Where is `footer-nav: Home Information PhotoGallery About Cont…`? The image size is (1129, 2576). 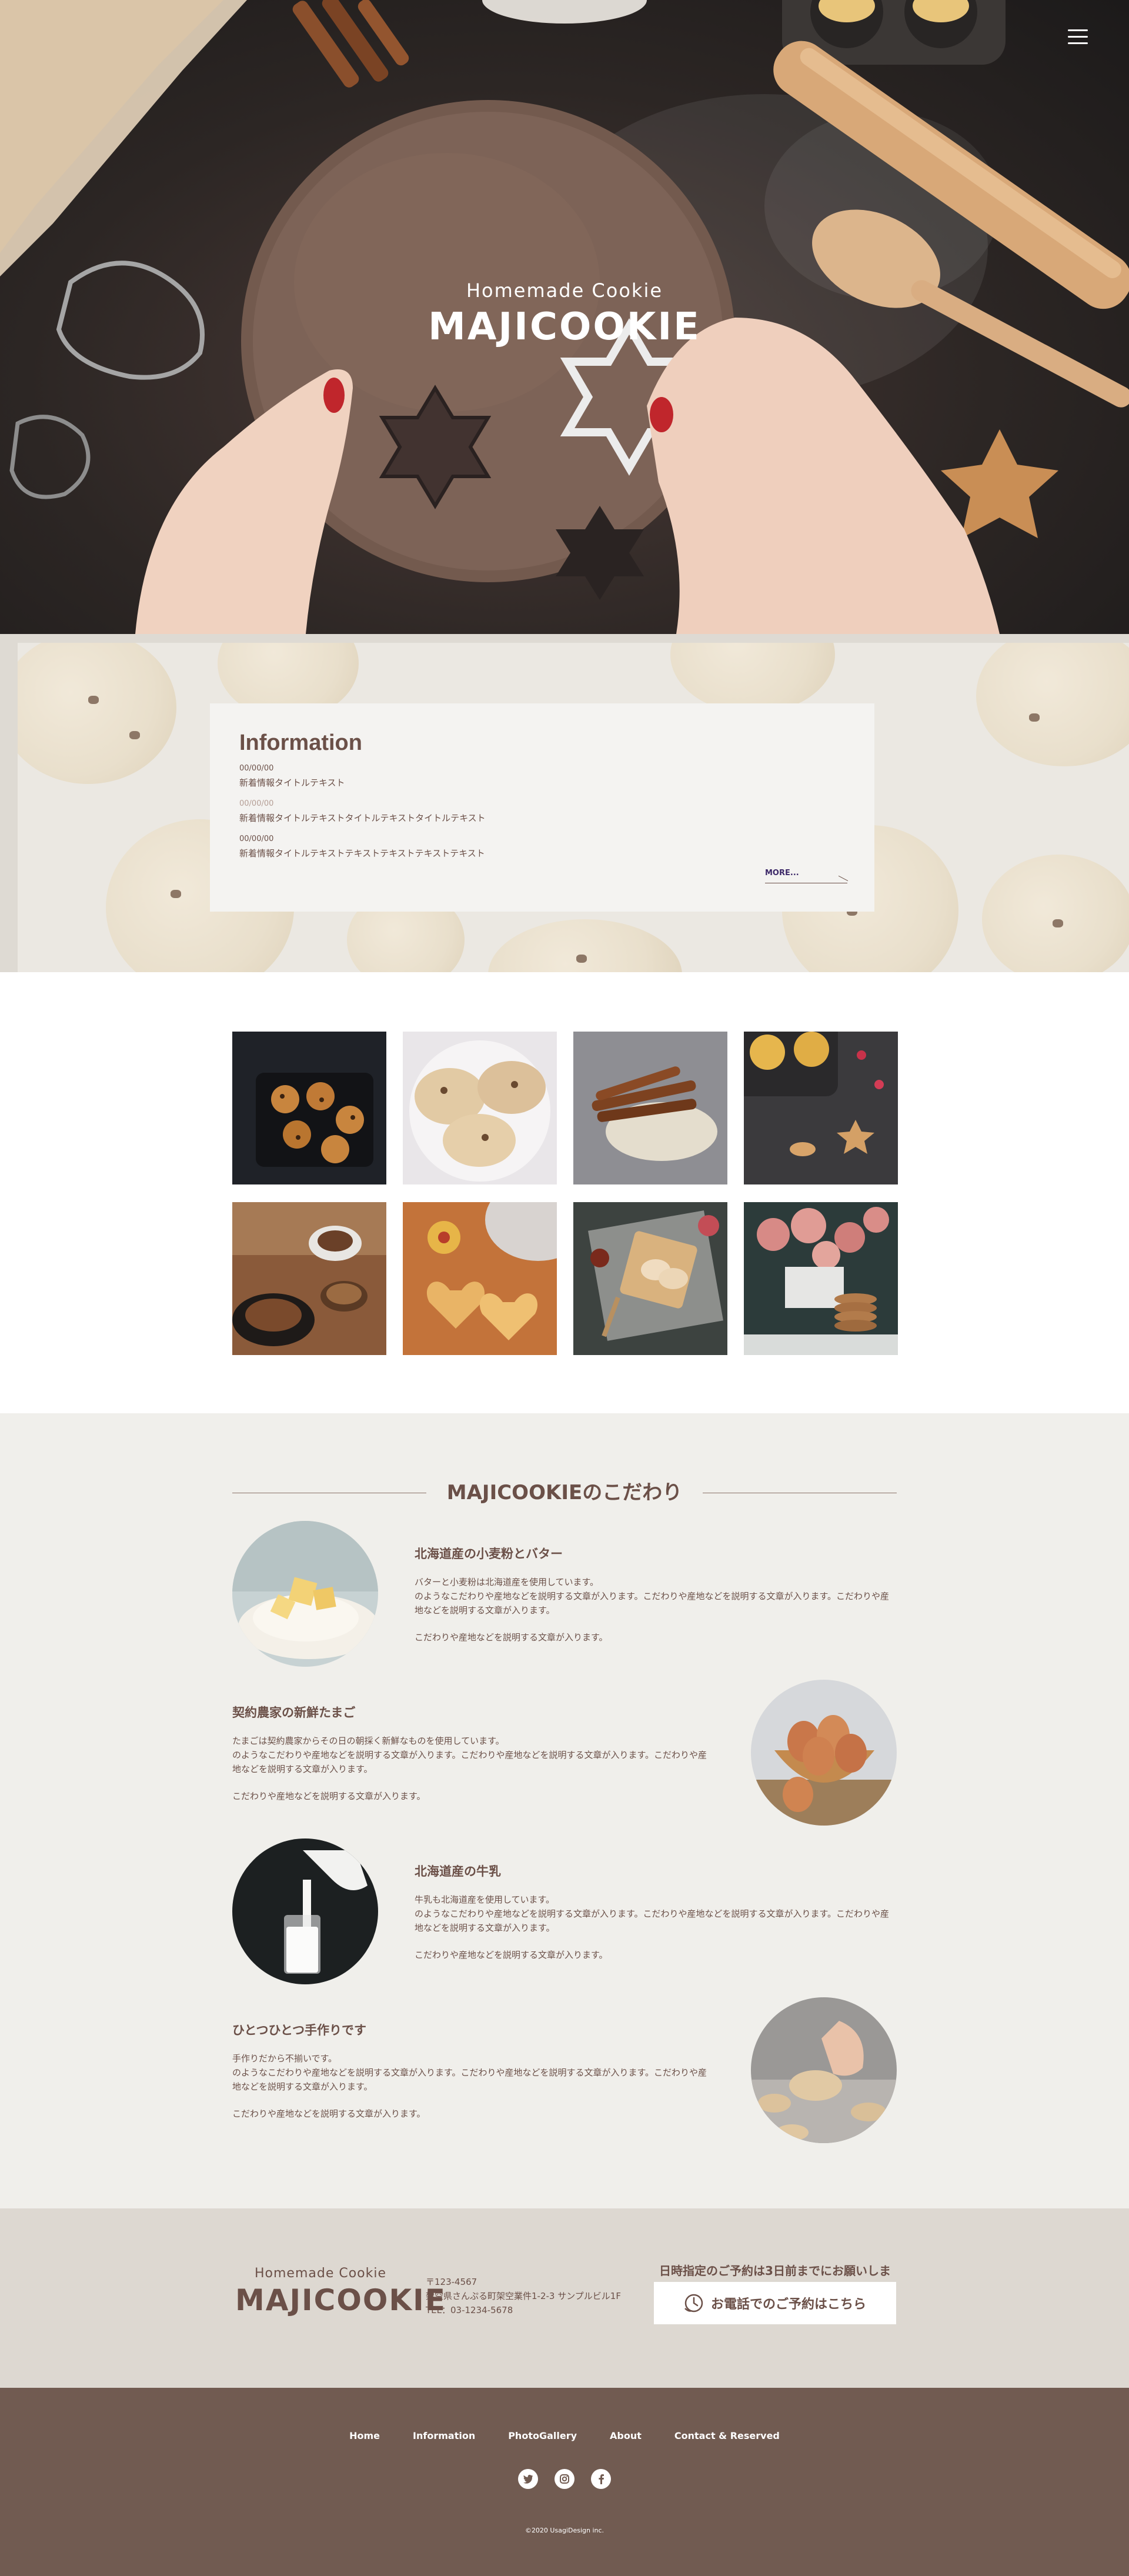 footer-nav: Home Information PhotoGallery About Cont… is located at coordinates (564, 2435).